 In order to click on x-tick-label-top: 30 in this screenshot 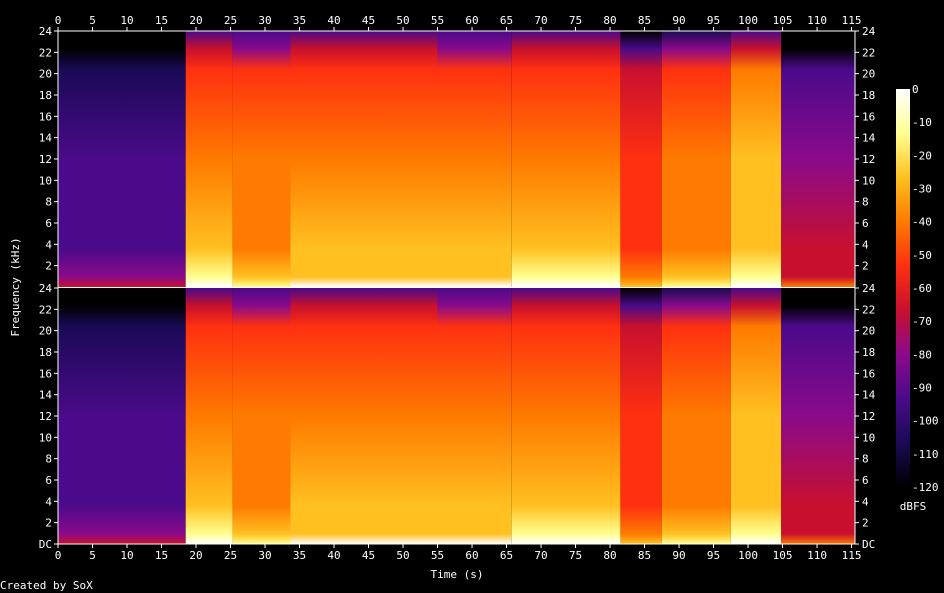, I will do `click(264, 20)`.